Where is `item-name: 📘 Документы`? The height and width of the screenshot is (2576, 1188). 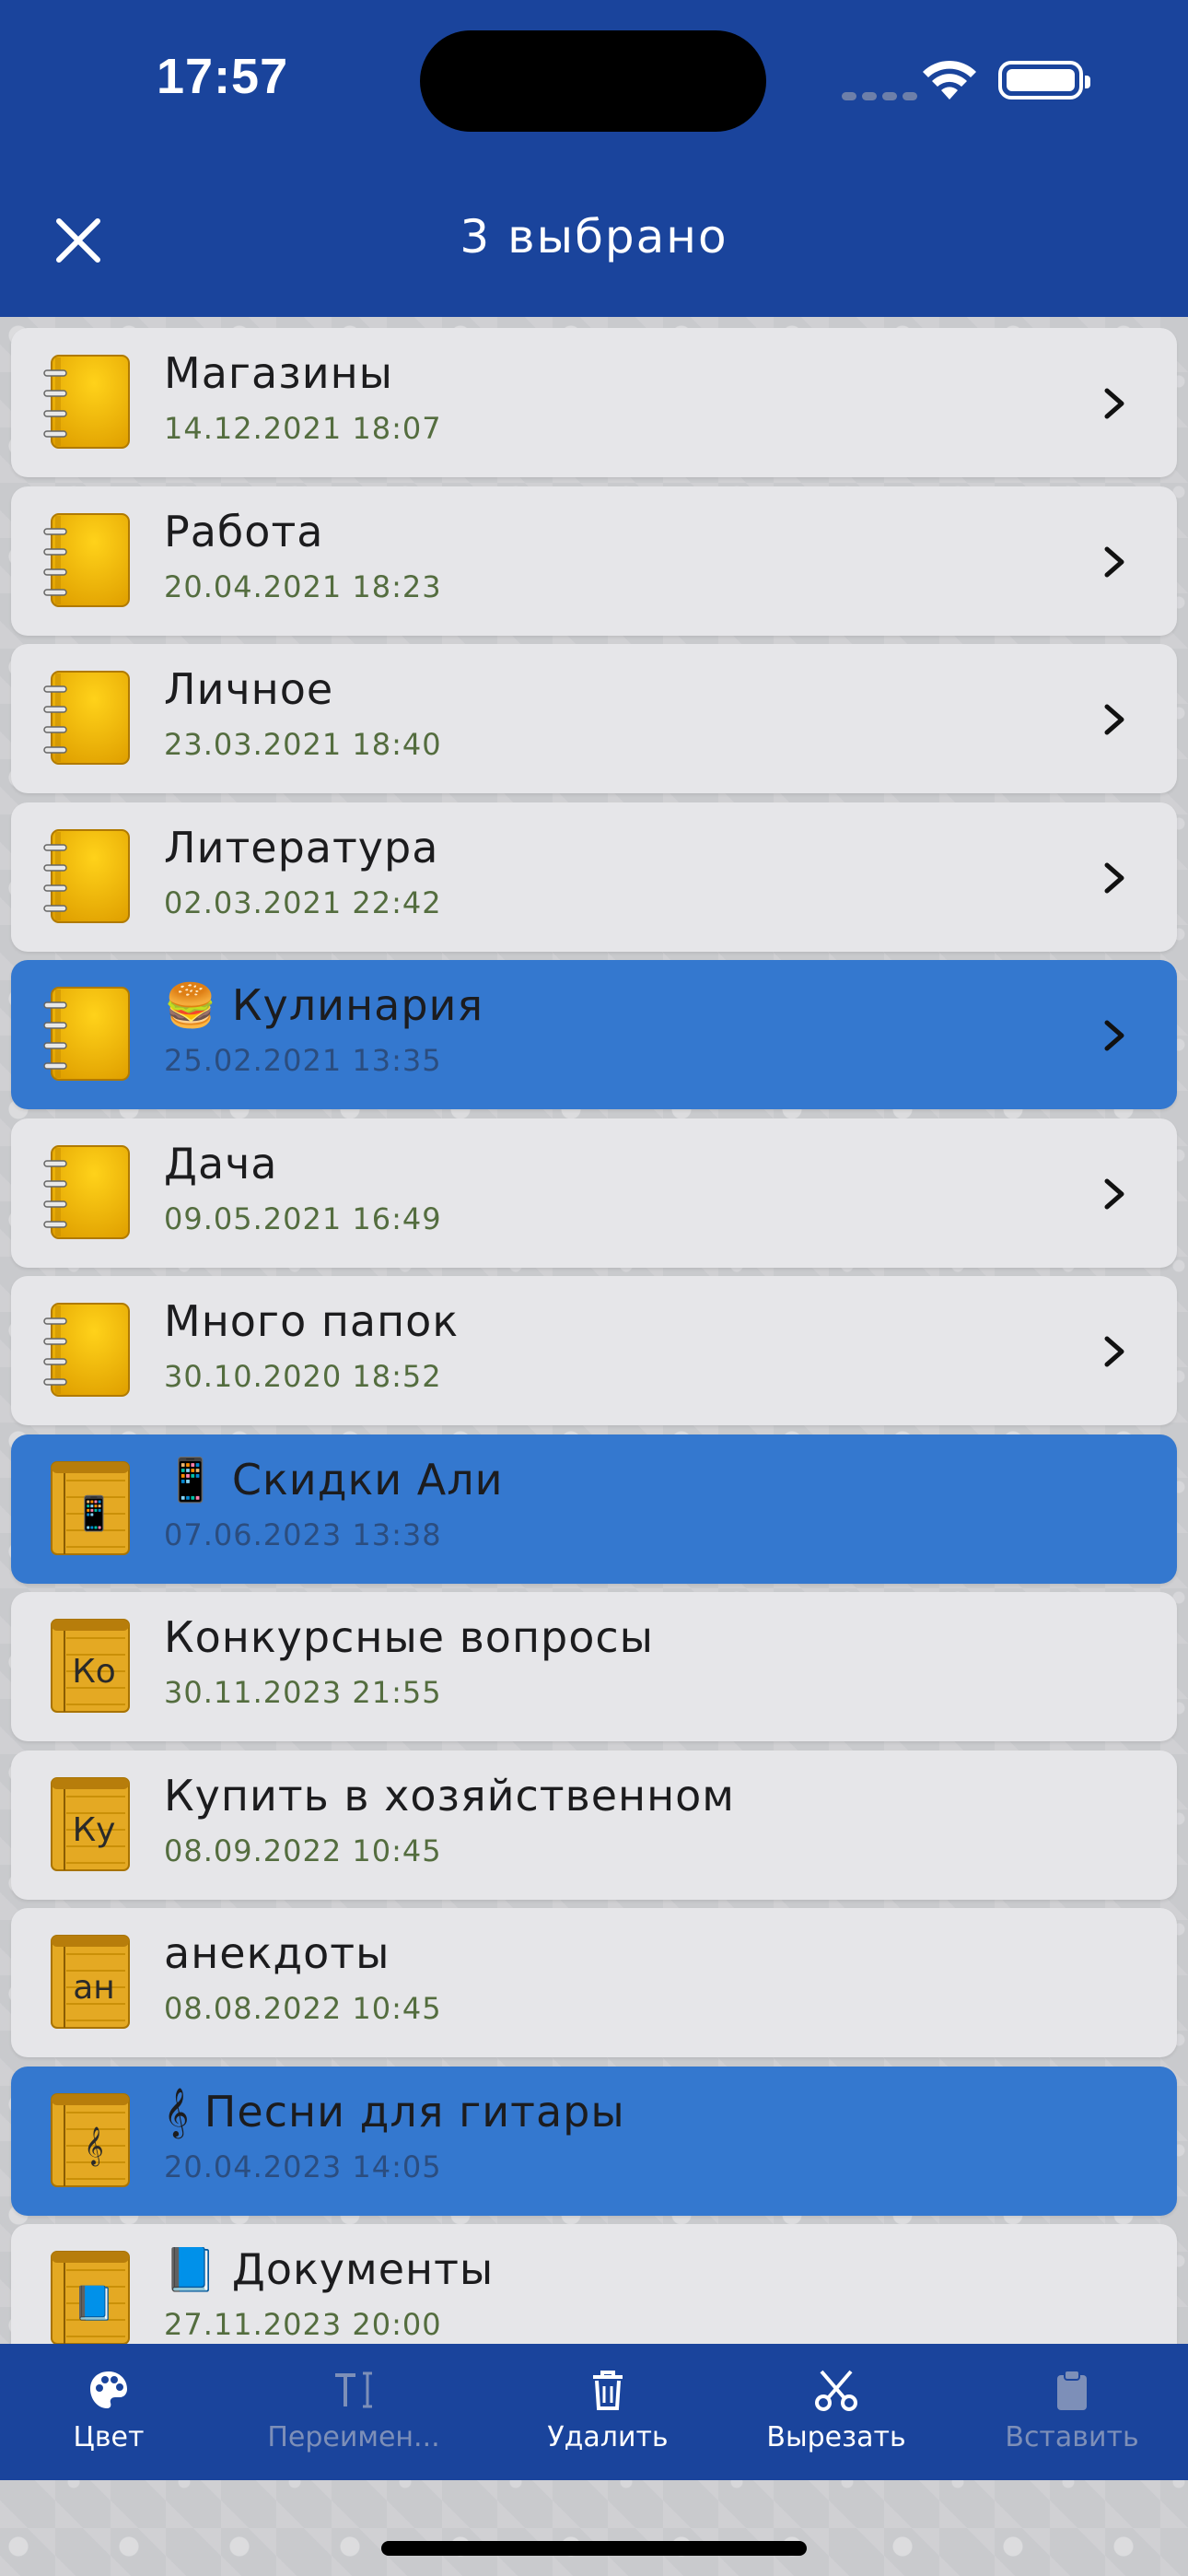
item-name: 📘 Документы is located at coordinates (329, 2269).